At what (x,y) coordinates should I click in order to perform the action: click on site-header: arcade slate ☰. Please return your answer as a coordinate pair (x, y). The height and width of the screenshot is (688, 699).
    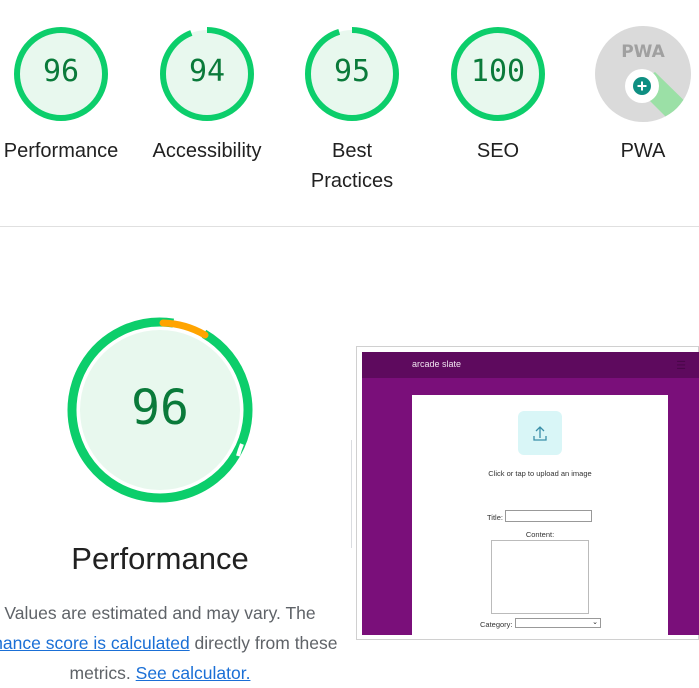
    Looking at the image, I should click on (530, 365).